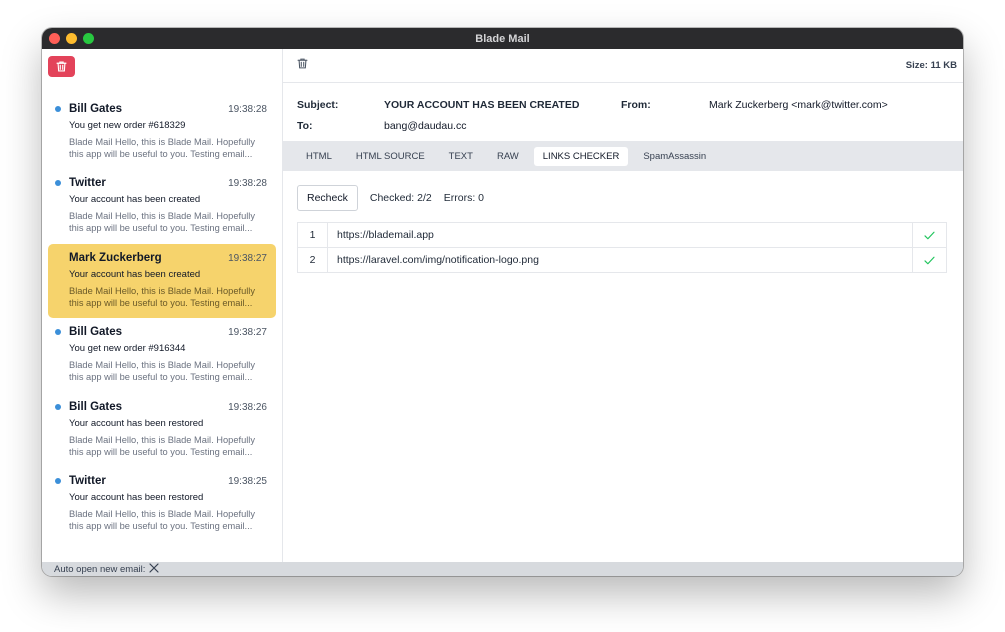  Describe the element at coordinates (798, 104) in the screenshot. I see `from-value: Mark Zuckerberg <mark@twitter.com>` at that location.